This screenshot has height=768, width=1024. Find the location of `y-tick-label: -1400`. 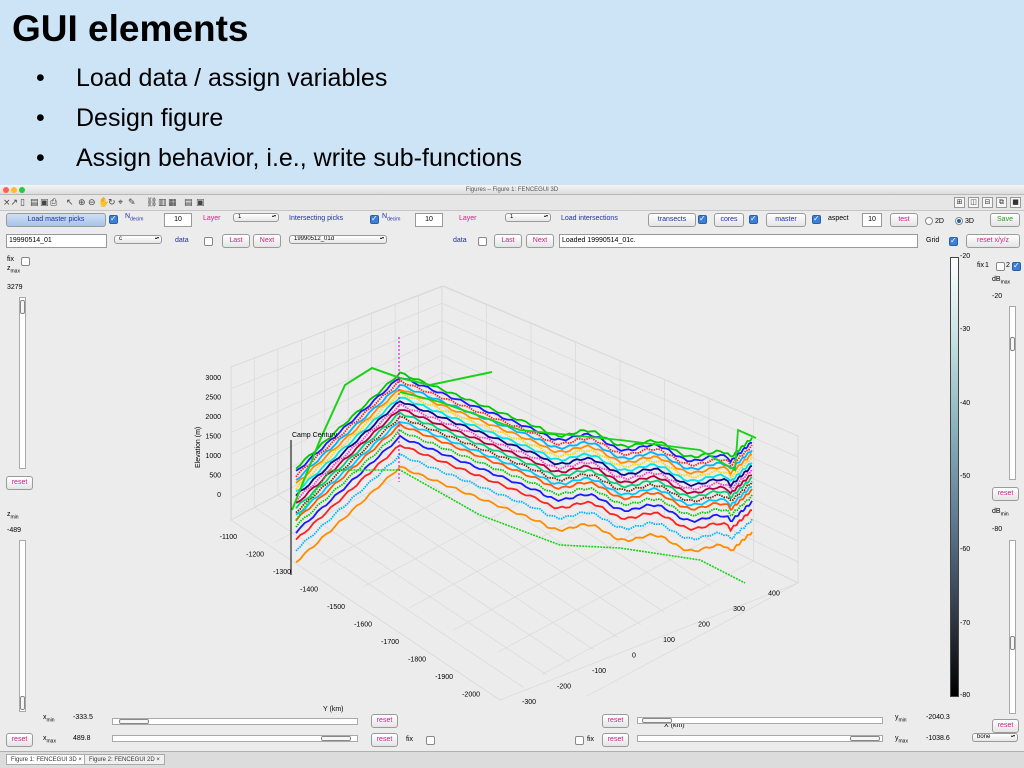

y-tick-label: -1400 is located at coordinates (309, 590).